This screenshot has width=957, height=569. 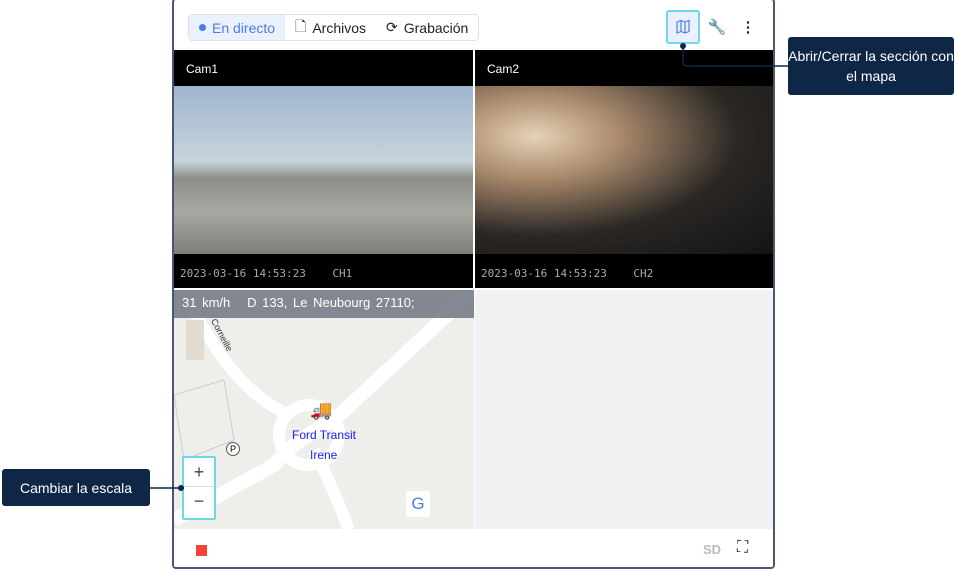 I want to click on map-toggle-button, so click(x=683, y=27).